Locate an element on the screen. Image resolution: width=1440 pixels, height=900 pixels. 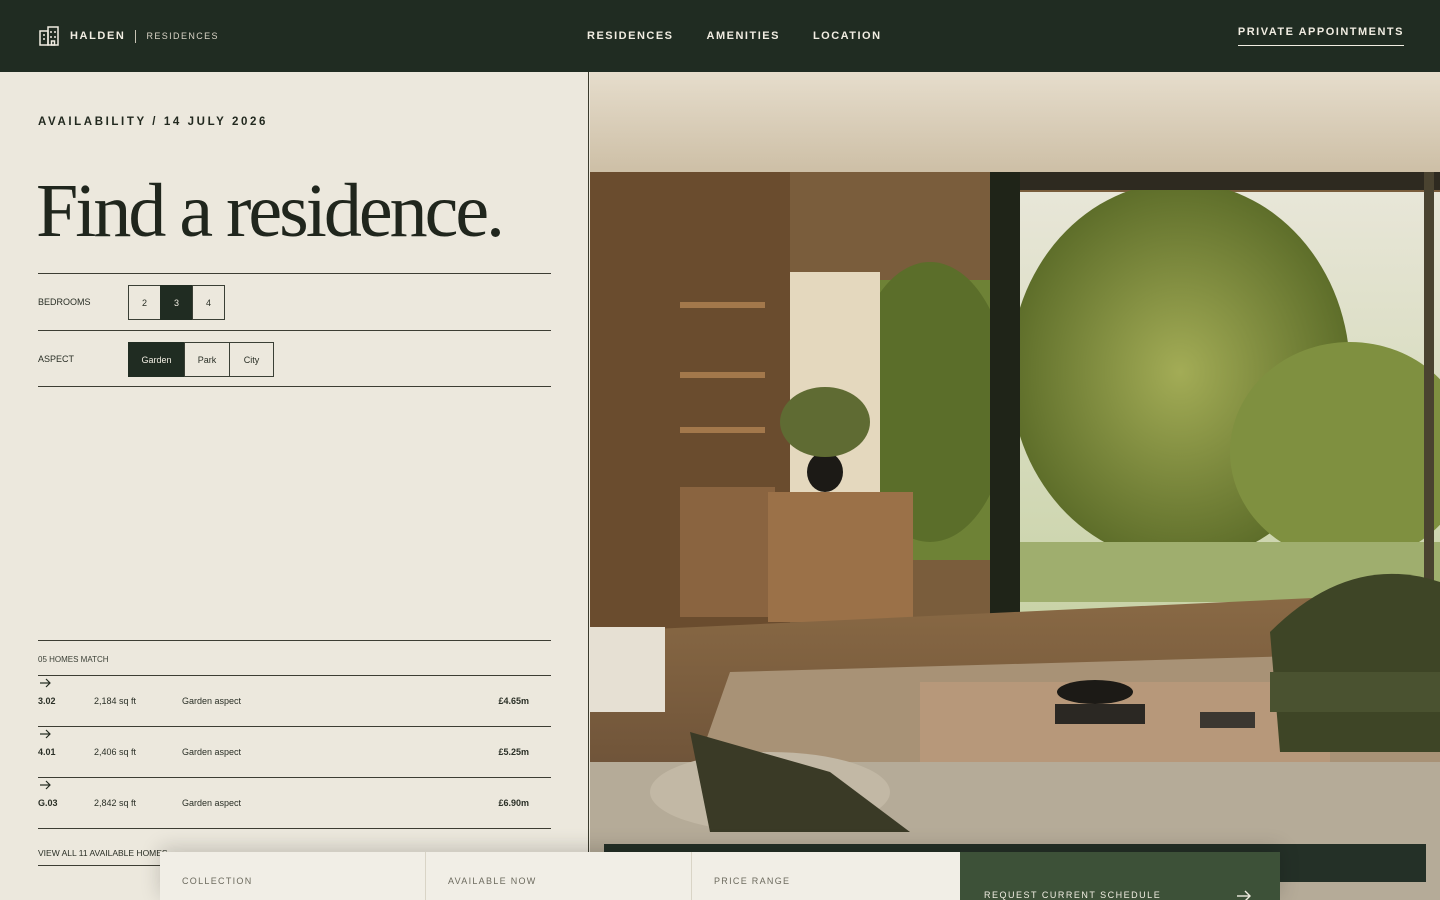
results-count: 05 HOMES MATCH is located at coordinates (294, 658).